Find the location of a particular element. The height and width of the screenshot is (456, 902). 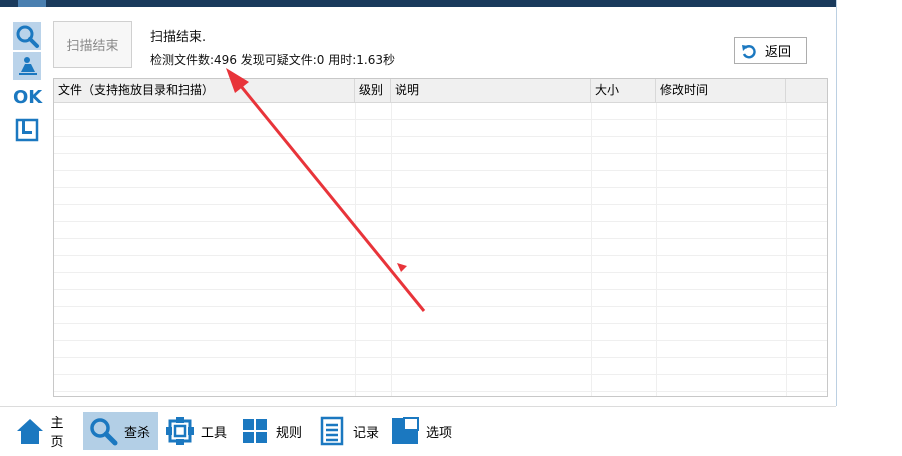

nav-options: 选项 is located at coordinates (422, 431).